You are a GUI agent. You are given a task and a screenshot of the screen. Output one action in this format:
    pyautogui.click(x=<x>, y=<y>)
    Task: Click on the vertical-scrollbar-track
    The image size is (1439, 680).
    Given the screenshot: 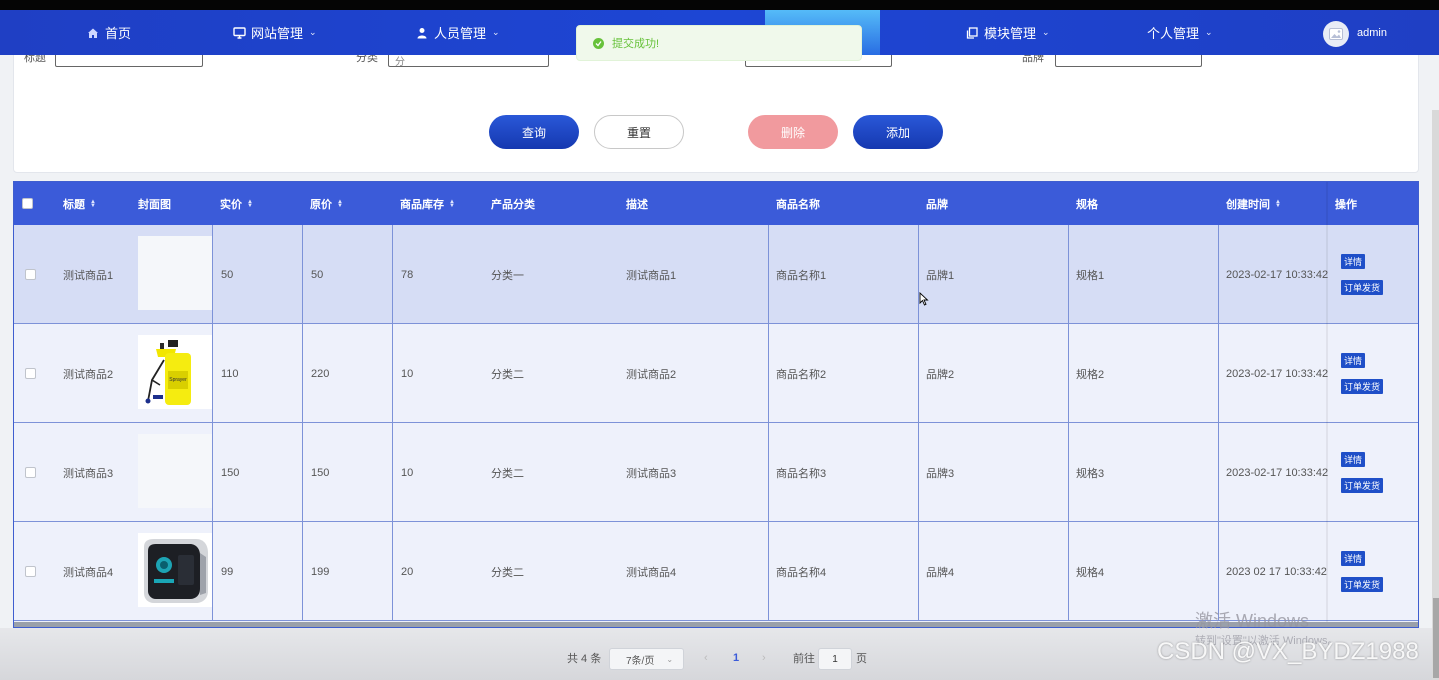 What is the action you would take?
    pyautogui.click(x=1435, y=395)
    